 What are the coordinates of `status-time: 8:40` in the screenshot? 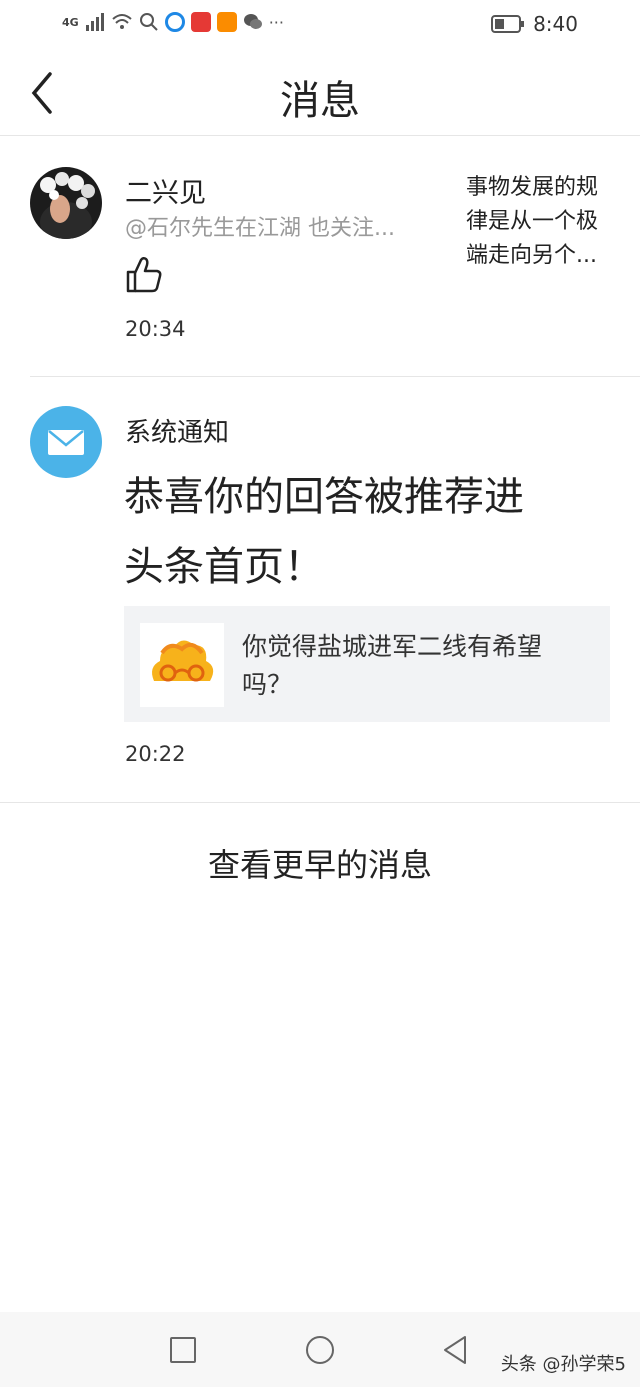 It's located at (555, 24).